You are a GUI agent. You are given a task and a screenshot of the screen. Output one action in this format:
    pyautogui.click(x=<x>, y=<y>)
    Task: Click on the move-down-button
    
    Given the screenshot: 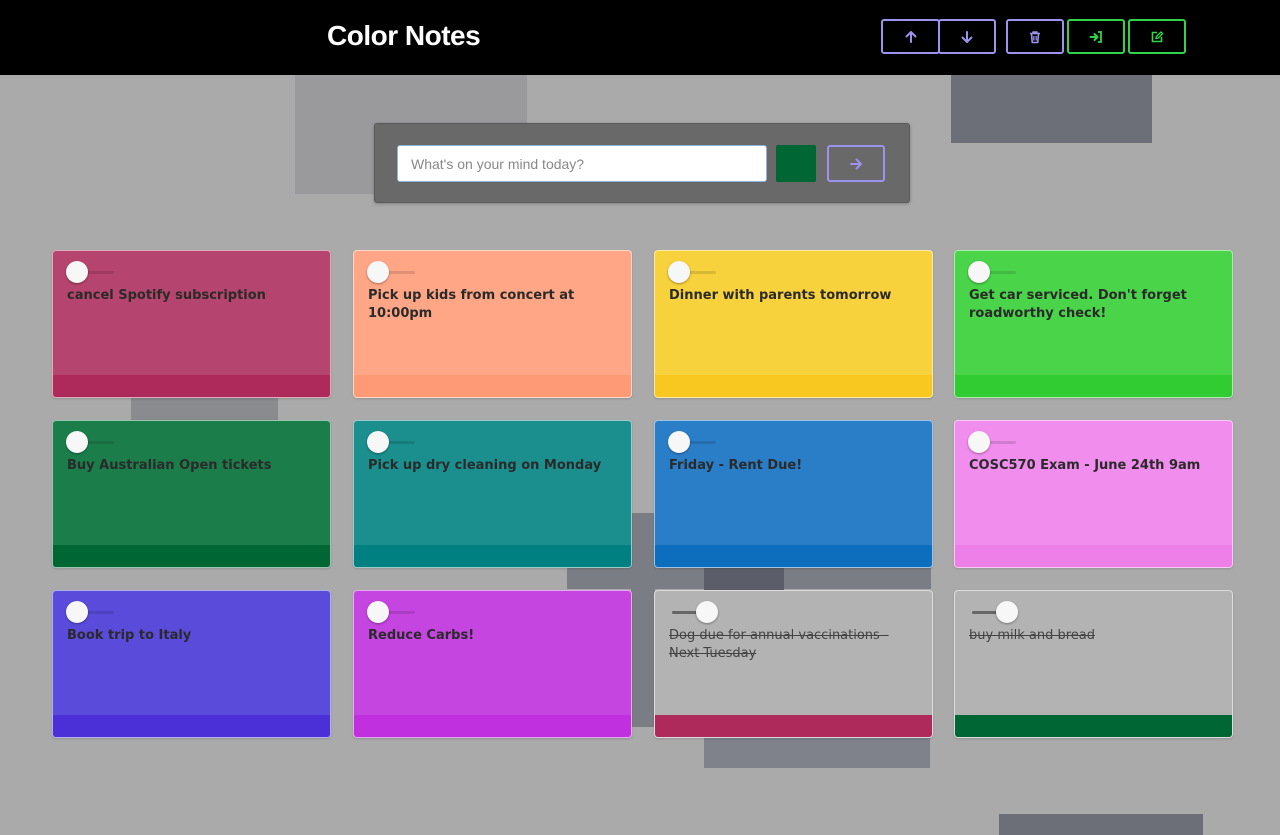 What is the action you would take?
    pyautogui.click(x=967, y=36)
    